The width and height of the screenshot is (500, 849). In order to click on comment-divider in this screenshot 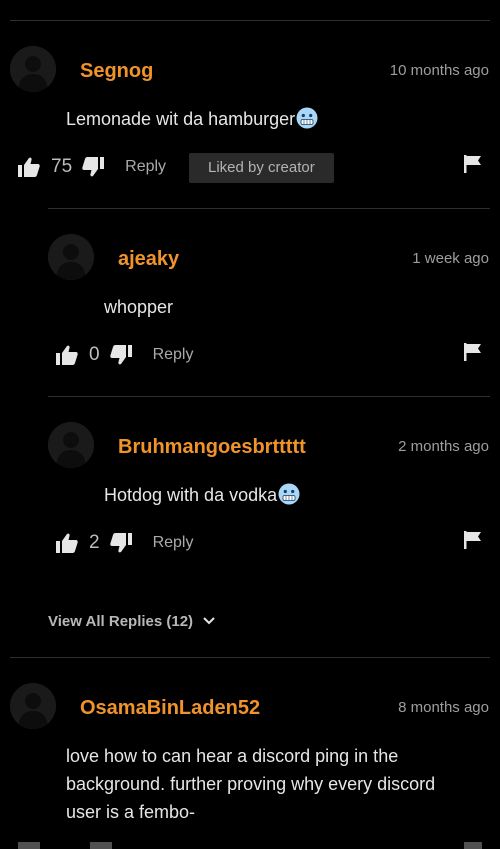, I will do `click(250, 657)`.